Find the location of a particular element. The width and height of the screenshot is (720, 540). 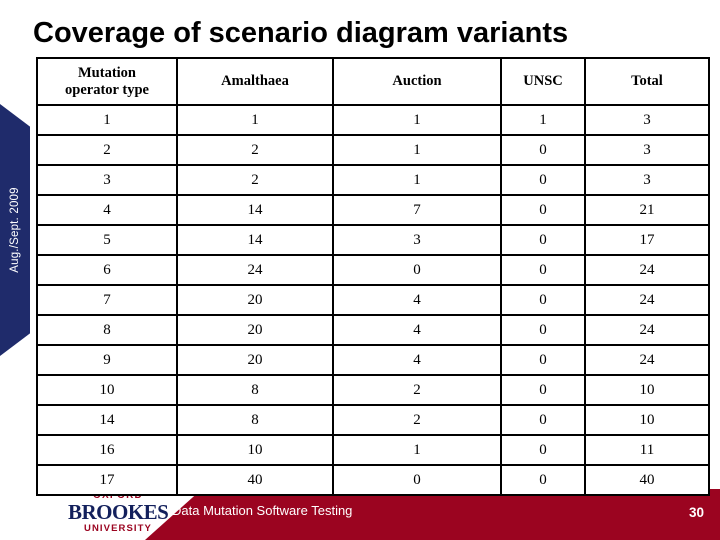

oxford-brookes-logo: OXFORD BROOKES UNIVERSITY is located at coordinates (118, 513).